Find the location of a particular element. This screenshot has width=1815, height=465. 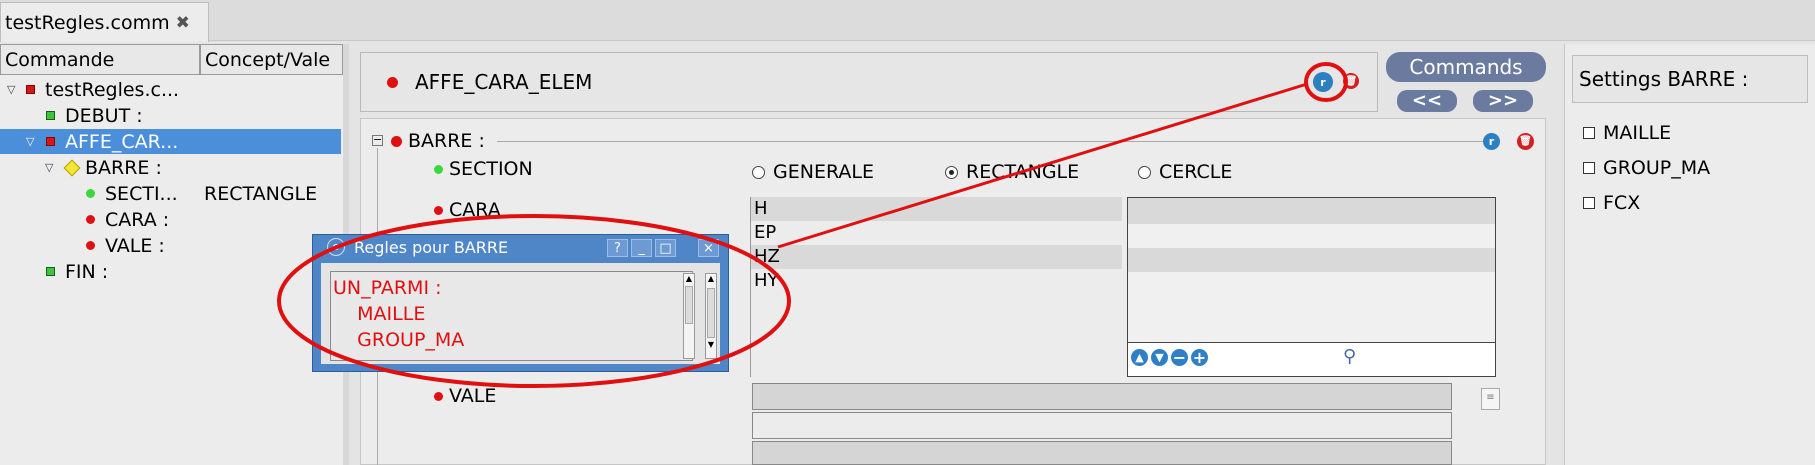

rules-text-area: UN_PARMI : MAILLE GROUP_MA is located at coordinates (511, 316).